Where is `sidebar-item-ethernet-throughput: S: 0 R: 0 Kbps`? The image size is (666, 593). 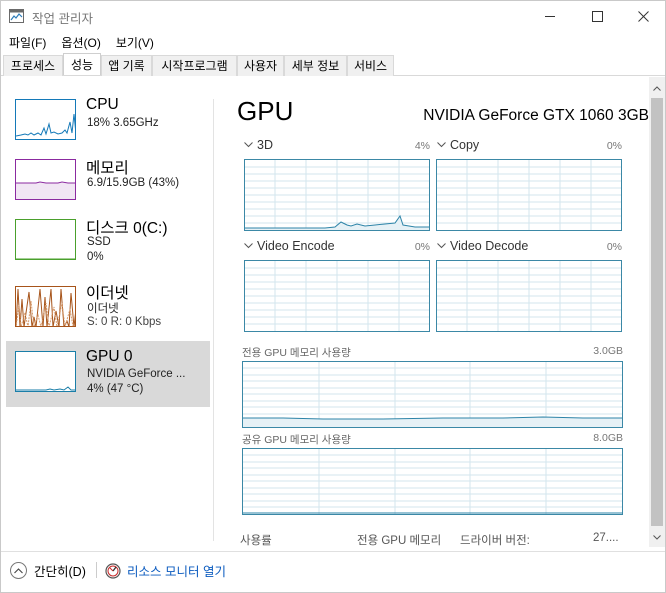
sidebar-item-ethernet-throughput: S: 0 R: 0 Kbps is located at coordinates (124, 322).